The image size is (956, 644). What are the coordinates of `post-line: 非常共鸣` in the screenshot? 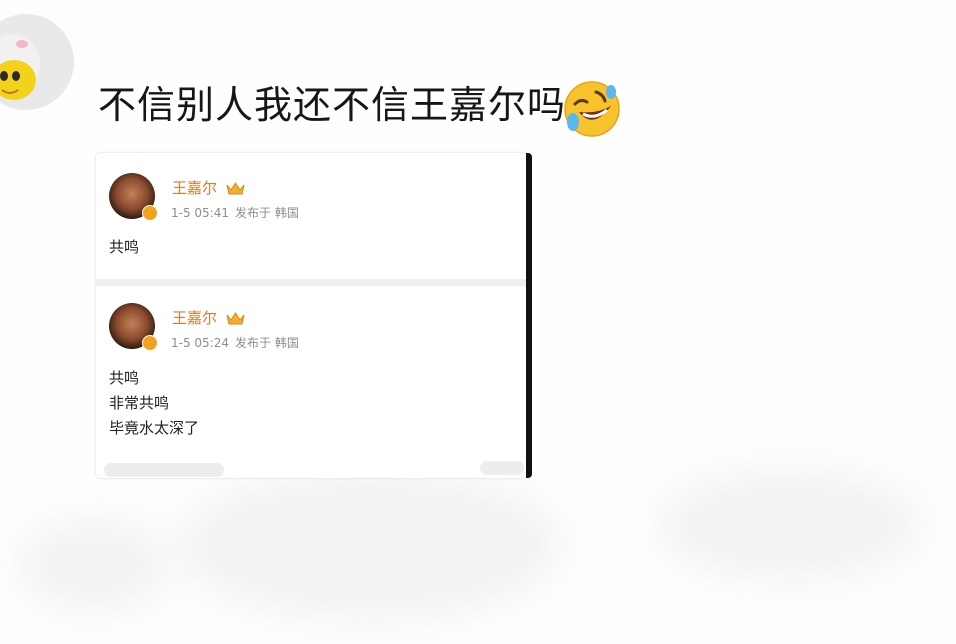 It's located at (139, 403).